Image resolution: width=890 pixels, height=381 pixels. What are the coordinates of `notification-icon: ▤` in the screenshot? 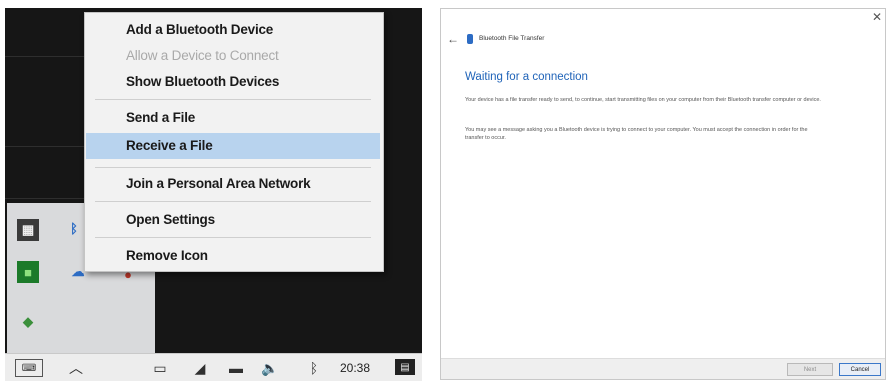 It's located at (405, 367).